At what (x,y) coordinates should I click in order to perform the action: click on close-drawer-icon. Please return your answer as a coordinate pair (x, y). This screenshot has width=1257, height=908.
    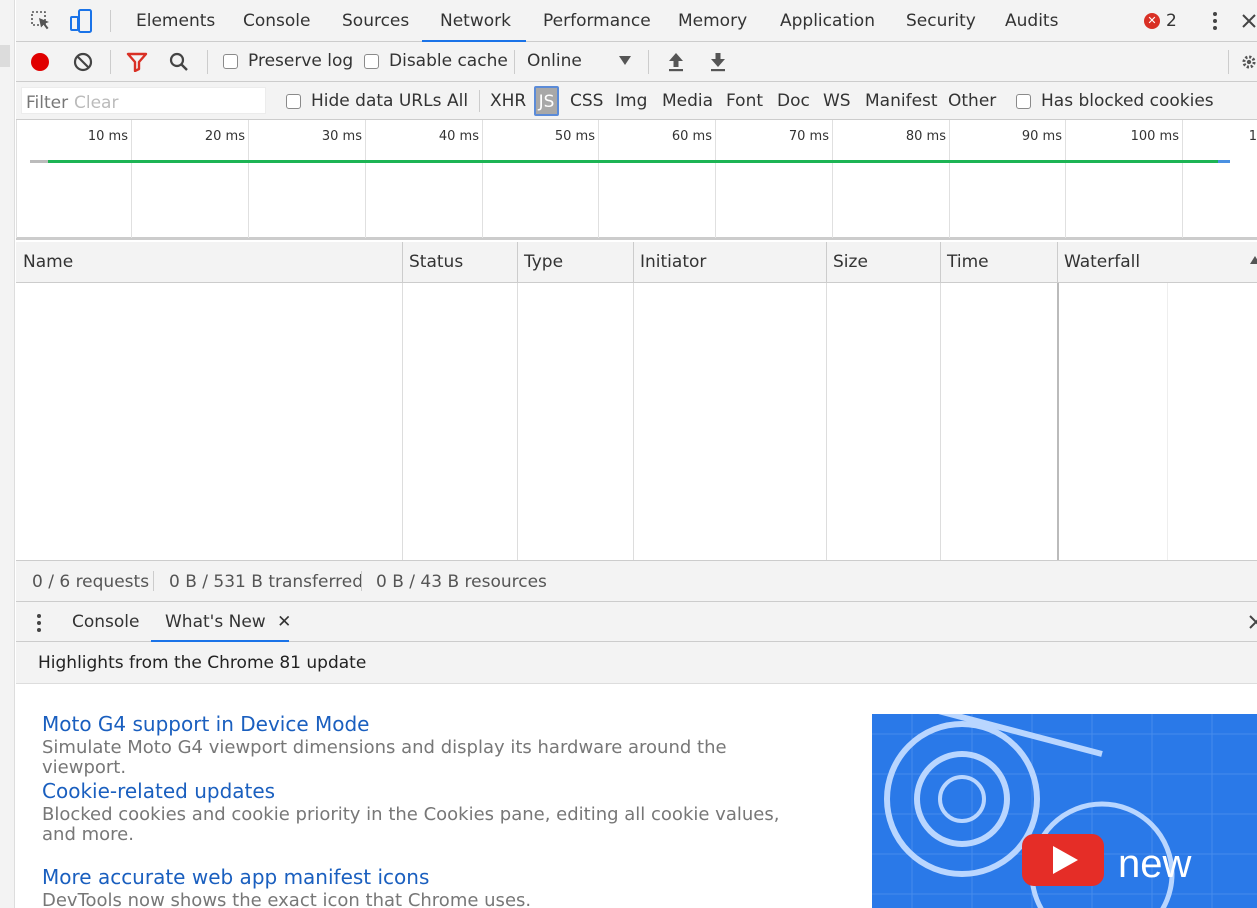
    Looking at the image, I should click on (1252, 624).